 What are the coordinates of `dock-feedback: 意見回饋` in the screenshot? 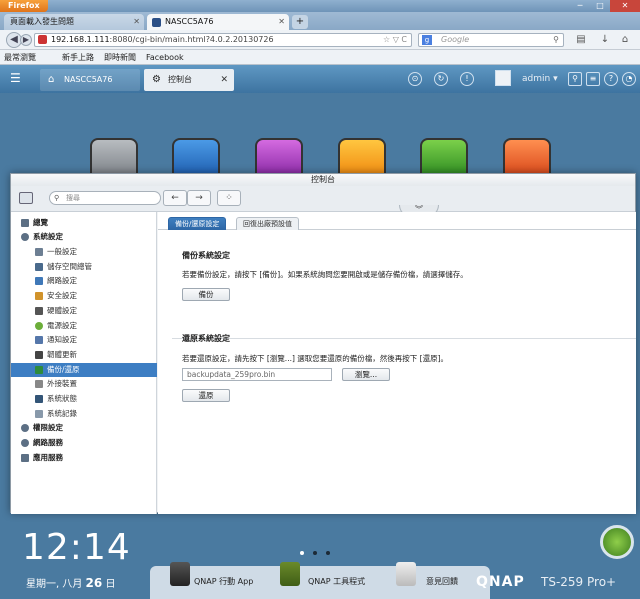 It's located at (442, 581).